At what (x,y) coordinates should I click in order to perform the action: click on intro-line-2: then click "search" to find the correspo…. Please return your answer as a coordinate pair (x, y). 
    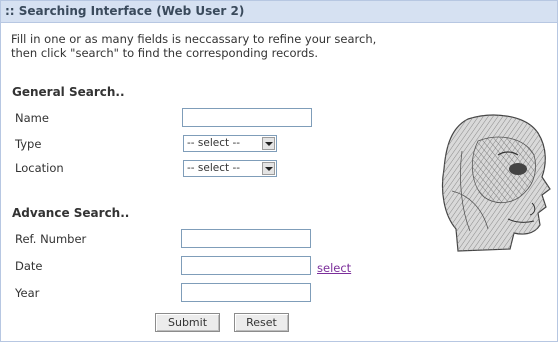
    Looking at the image, I should click on (164, 53).